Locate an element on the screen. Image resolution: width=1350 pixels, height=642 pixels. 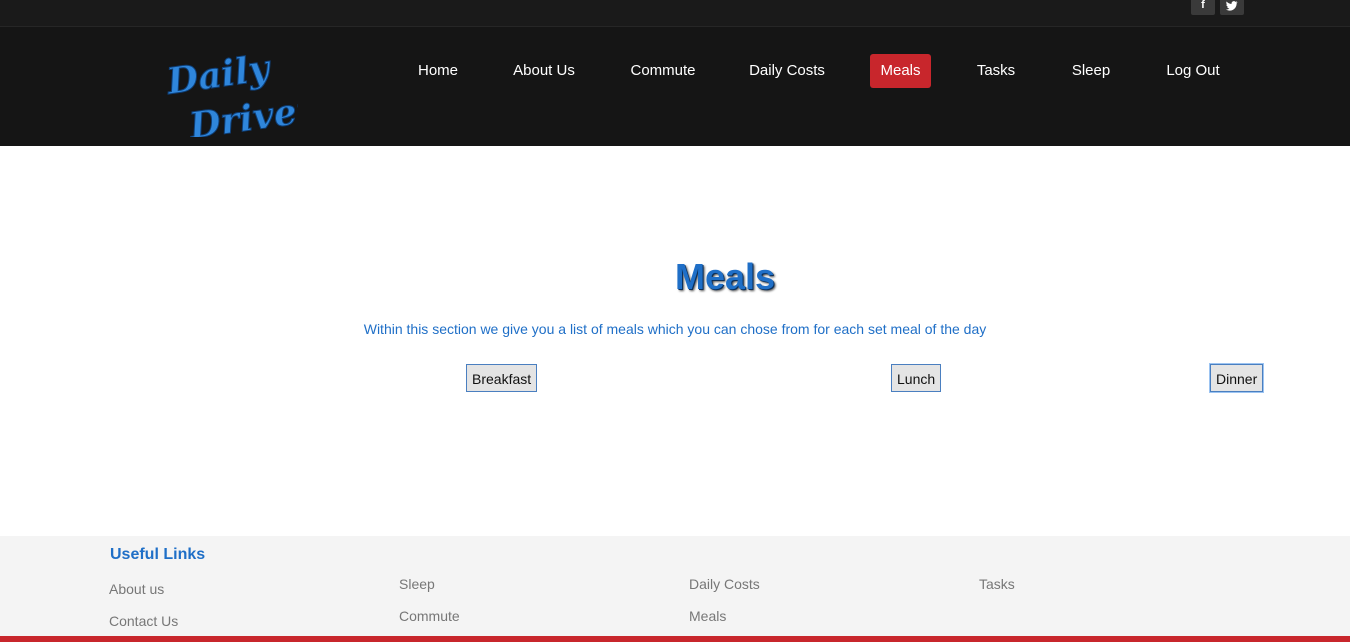
nav-about-us: About Us is located at coordinates (544, 71).